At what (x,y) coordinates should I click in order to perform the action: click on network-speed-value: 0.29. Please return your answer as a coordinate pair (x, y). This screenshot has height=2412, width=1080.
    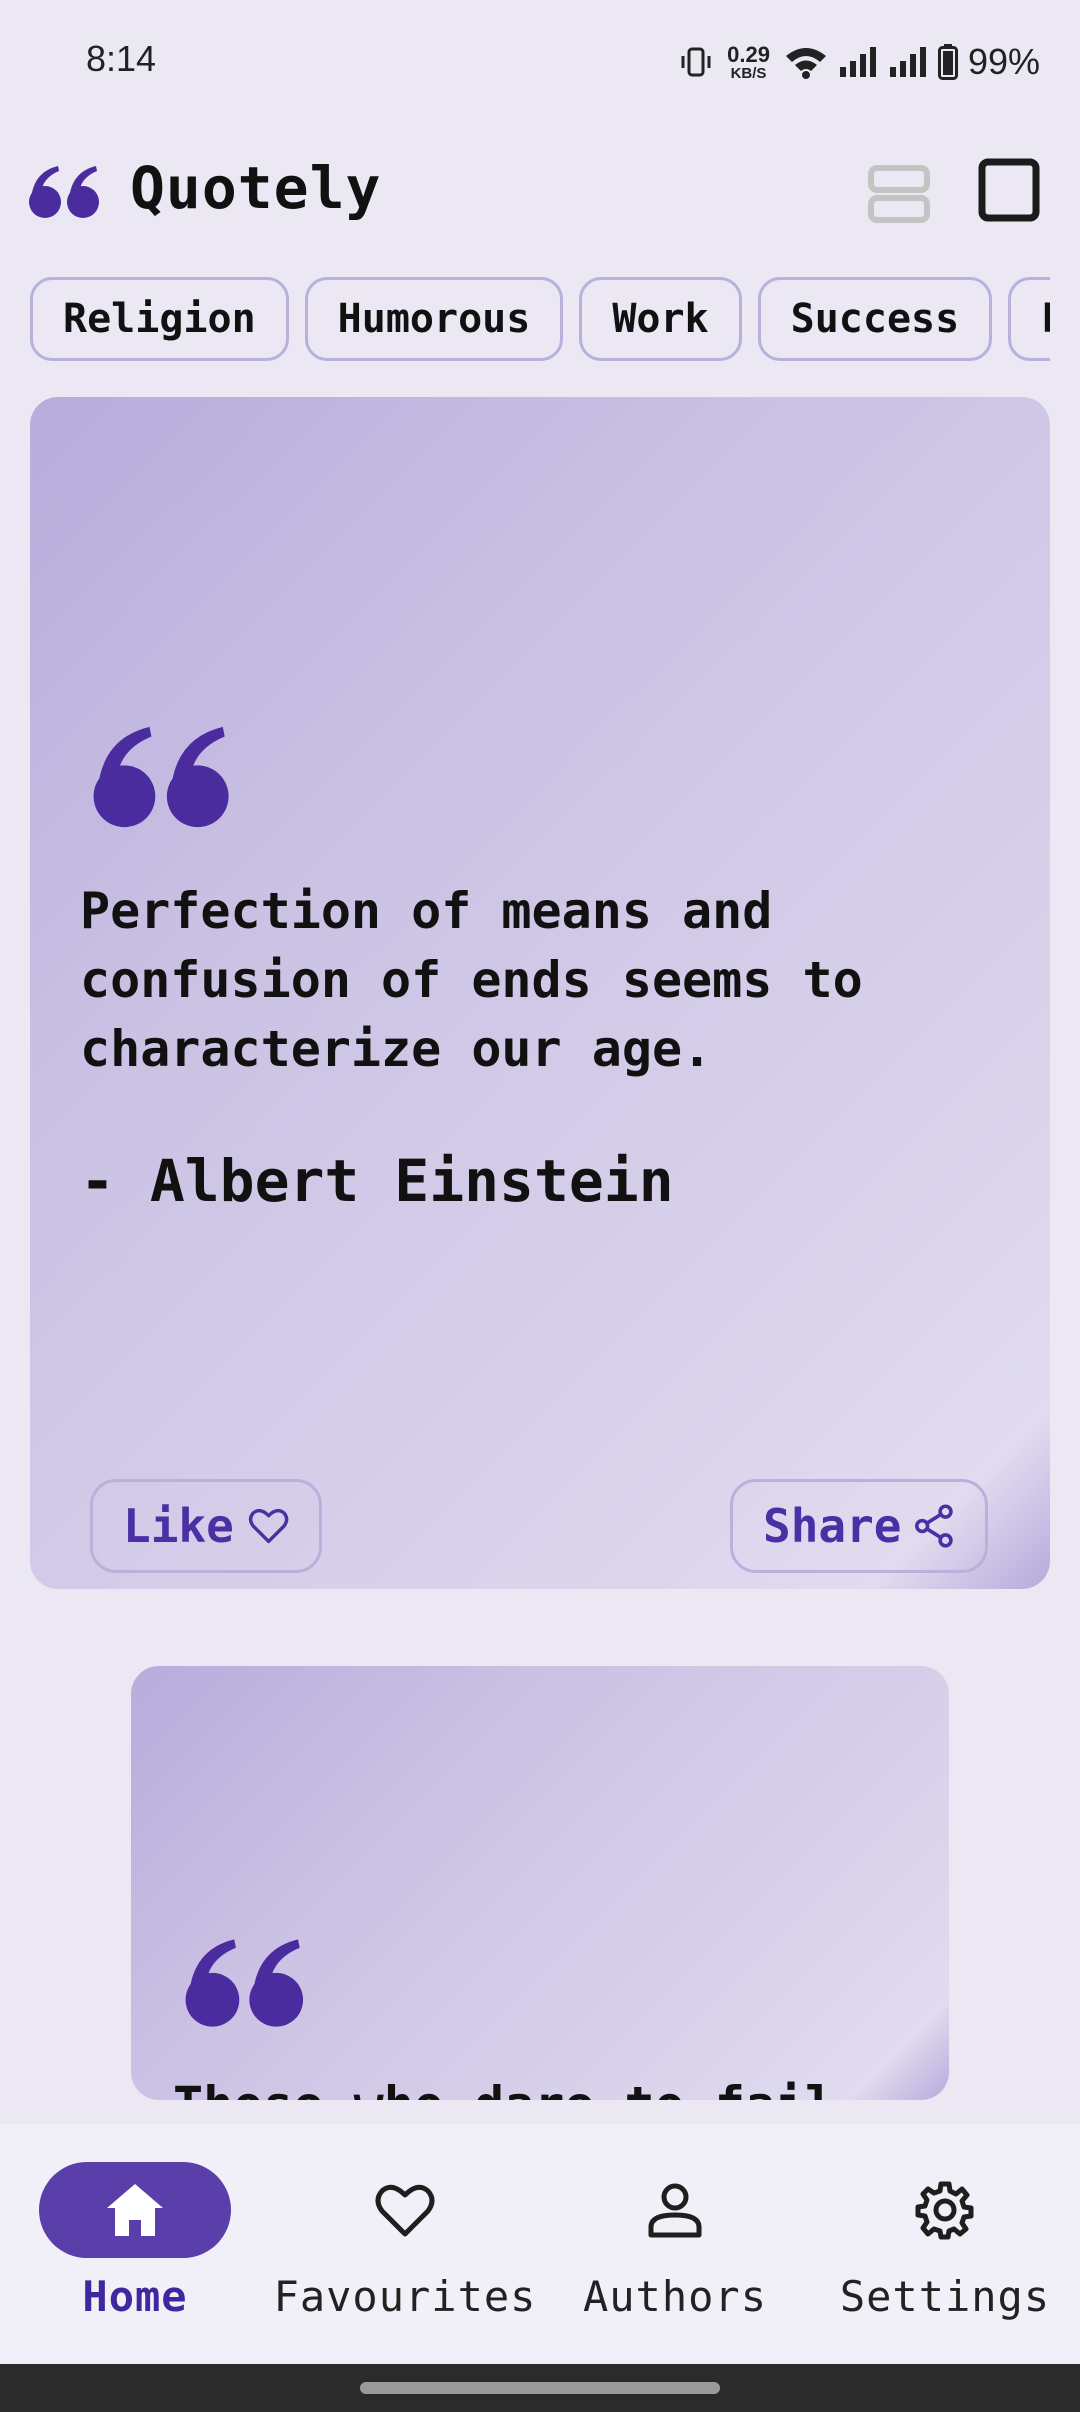
    Looking at the image, I should click on (748, 54).